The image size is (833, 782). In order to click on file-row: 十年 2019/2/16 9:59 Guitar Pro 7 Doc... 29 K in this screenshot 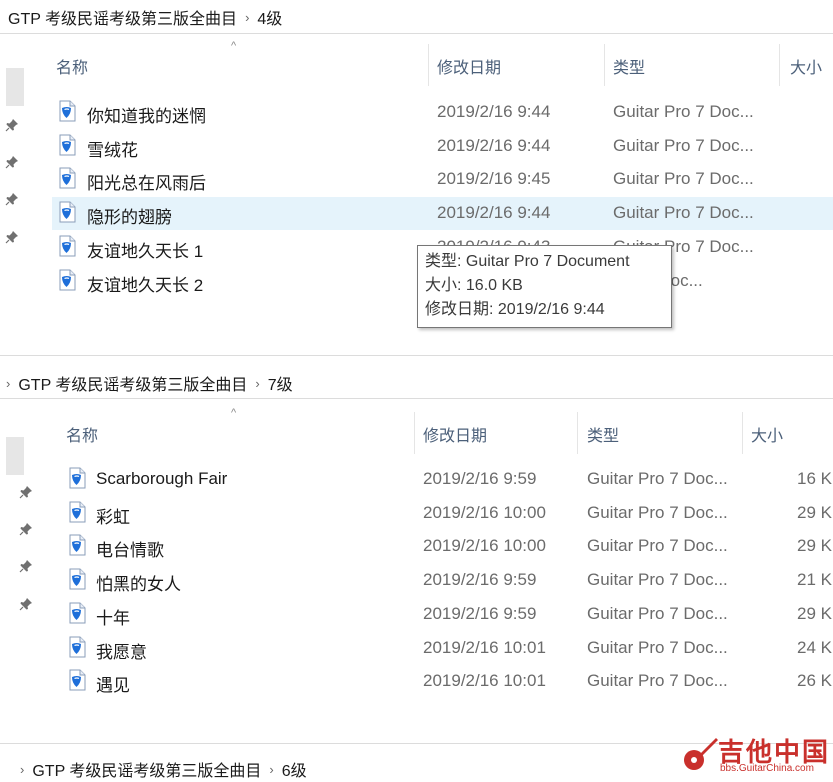, I will do `click(447, 614)`.